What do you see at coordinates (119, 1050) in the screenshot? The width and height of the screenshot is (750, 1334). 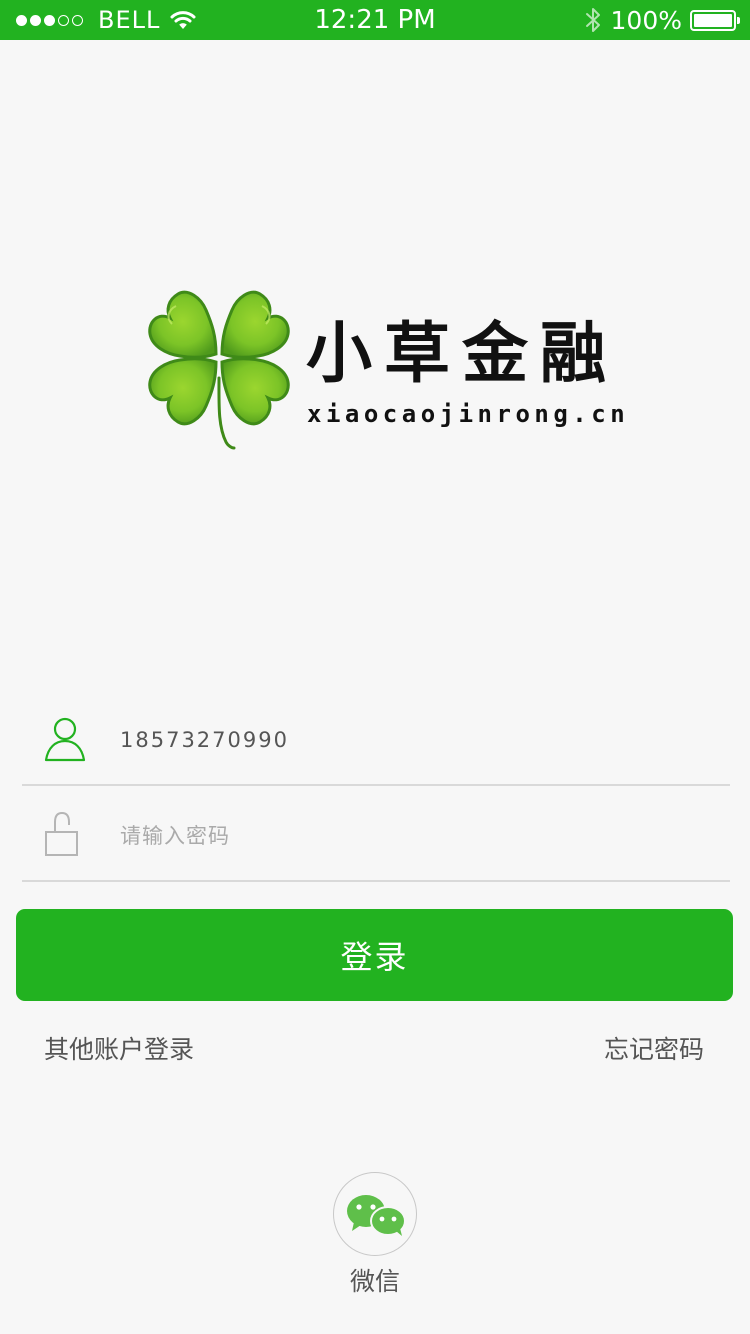 I see `other-account-login-link: 其他账户登录` at bounding box center [119, 1050].